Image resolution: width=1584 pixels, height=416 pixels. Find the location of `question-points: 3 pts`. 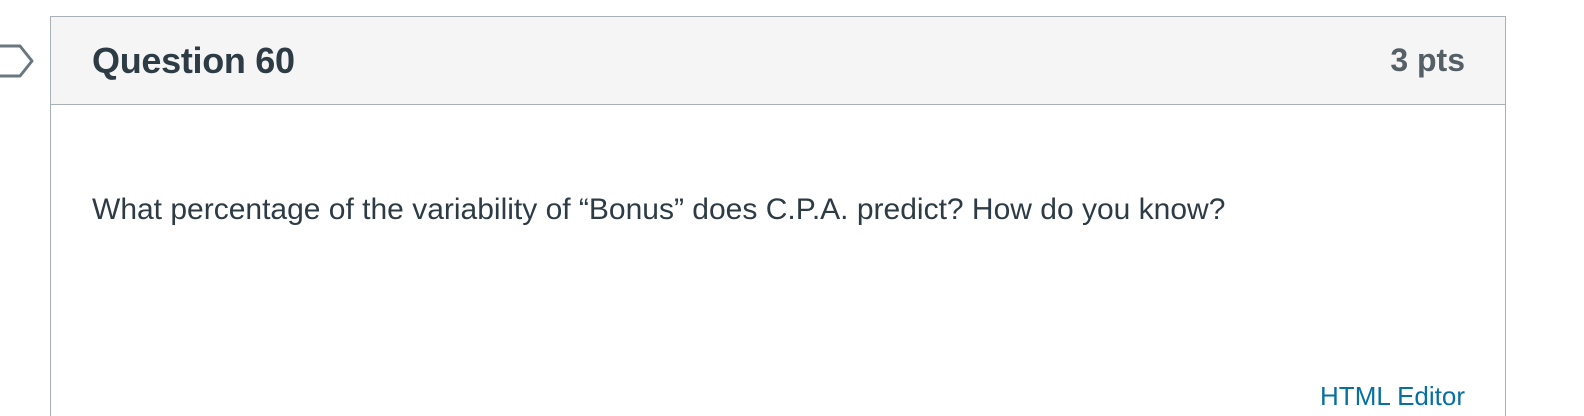

question-points: 3 pts is located at coordinates (1427, 60).